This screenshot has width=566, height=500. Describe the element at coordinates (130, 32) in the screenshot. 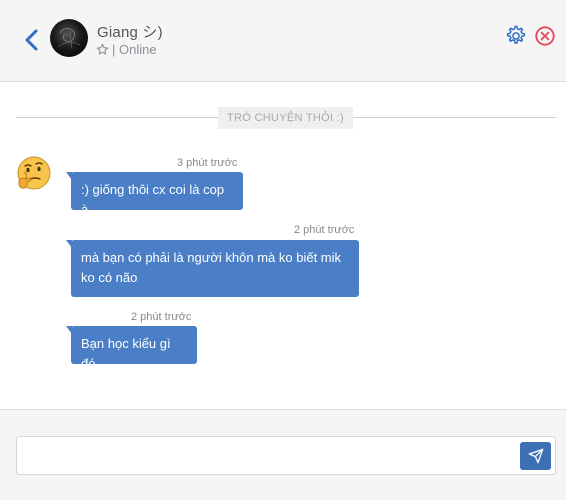

I see `contact-name: Giang シ)` at that location.